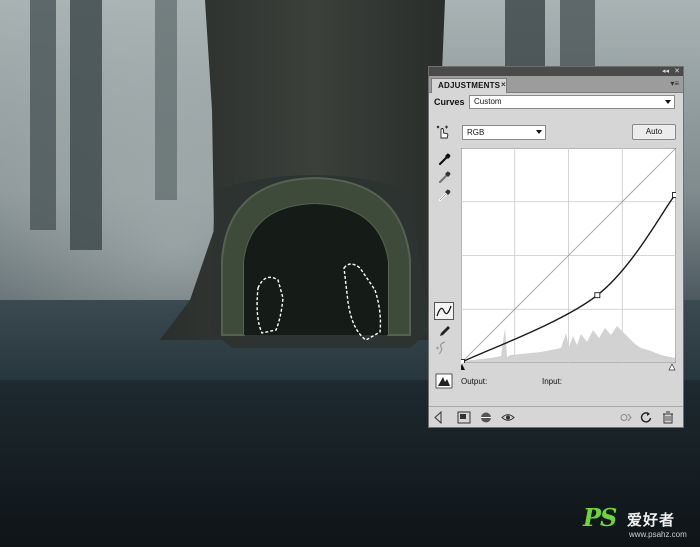 Image resolution: width=700 pixels, height=547 pixels. I want to click on smooth-curve-icon, so click(443, 348).